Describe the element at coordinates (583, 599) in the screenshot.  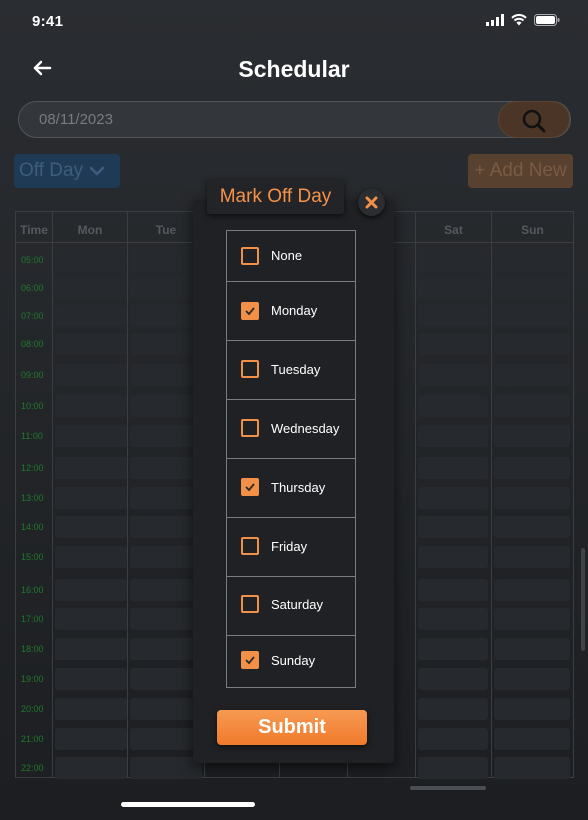
I see `vertical-scrollbar` at that location.